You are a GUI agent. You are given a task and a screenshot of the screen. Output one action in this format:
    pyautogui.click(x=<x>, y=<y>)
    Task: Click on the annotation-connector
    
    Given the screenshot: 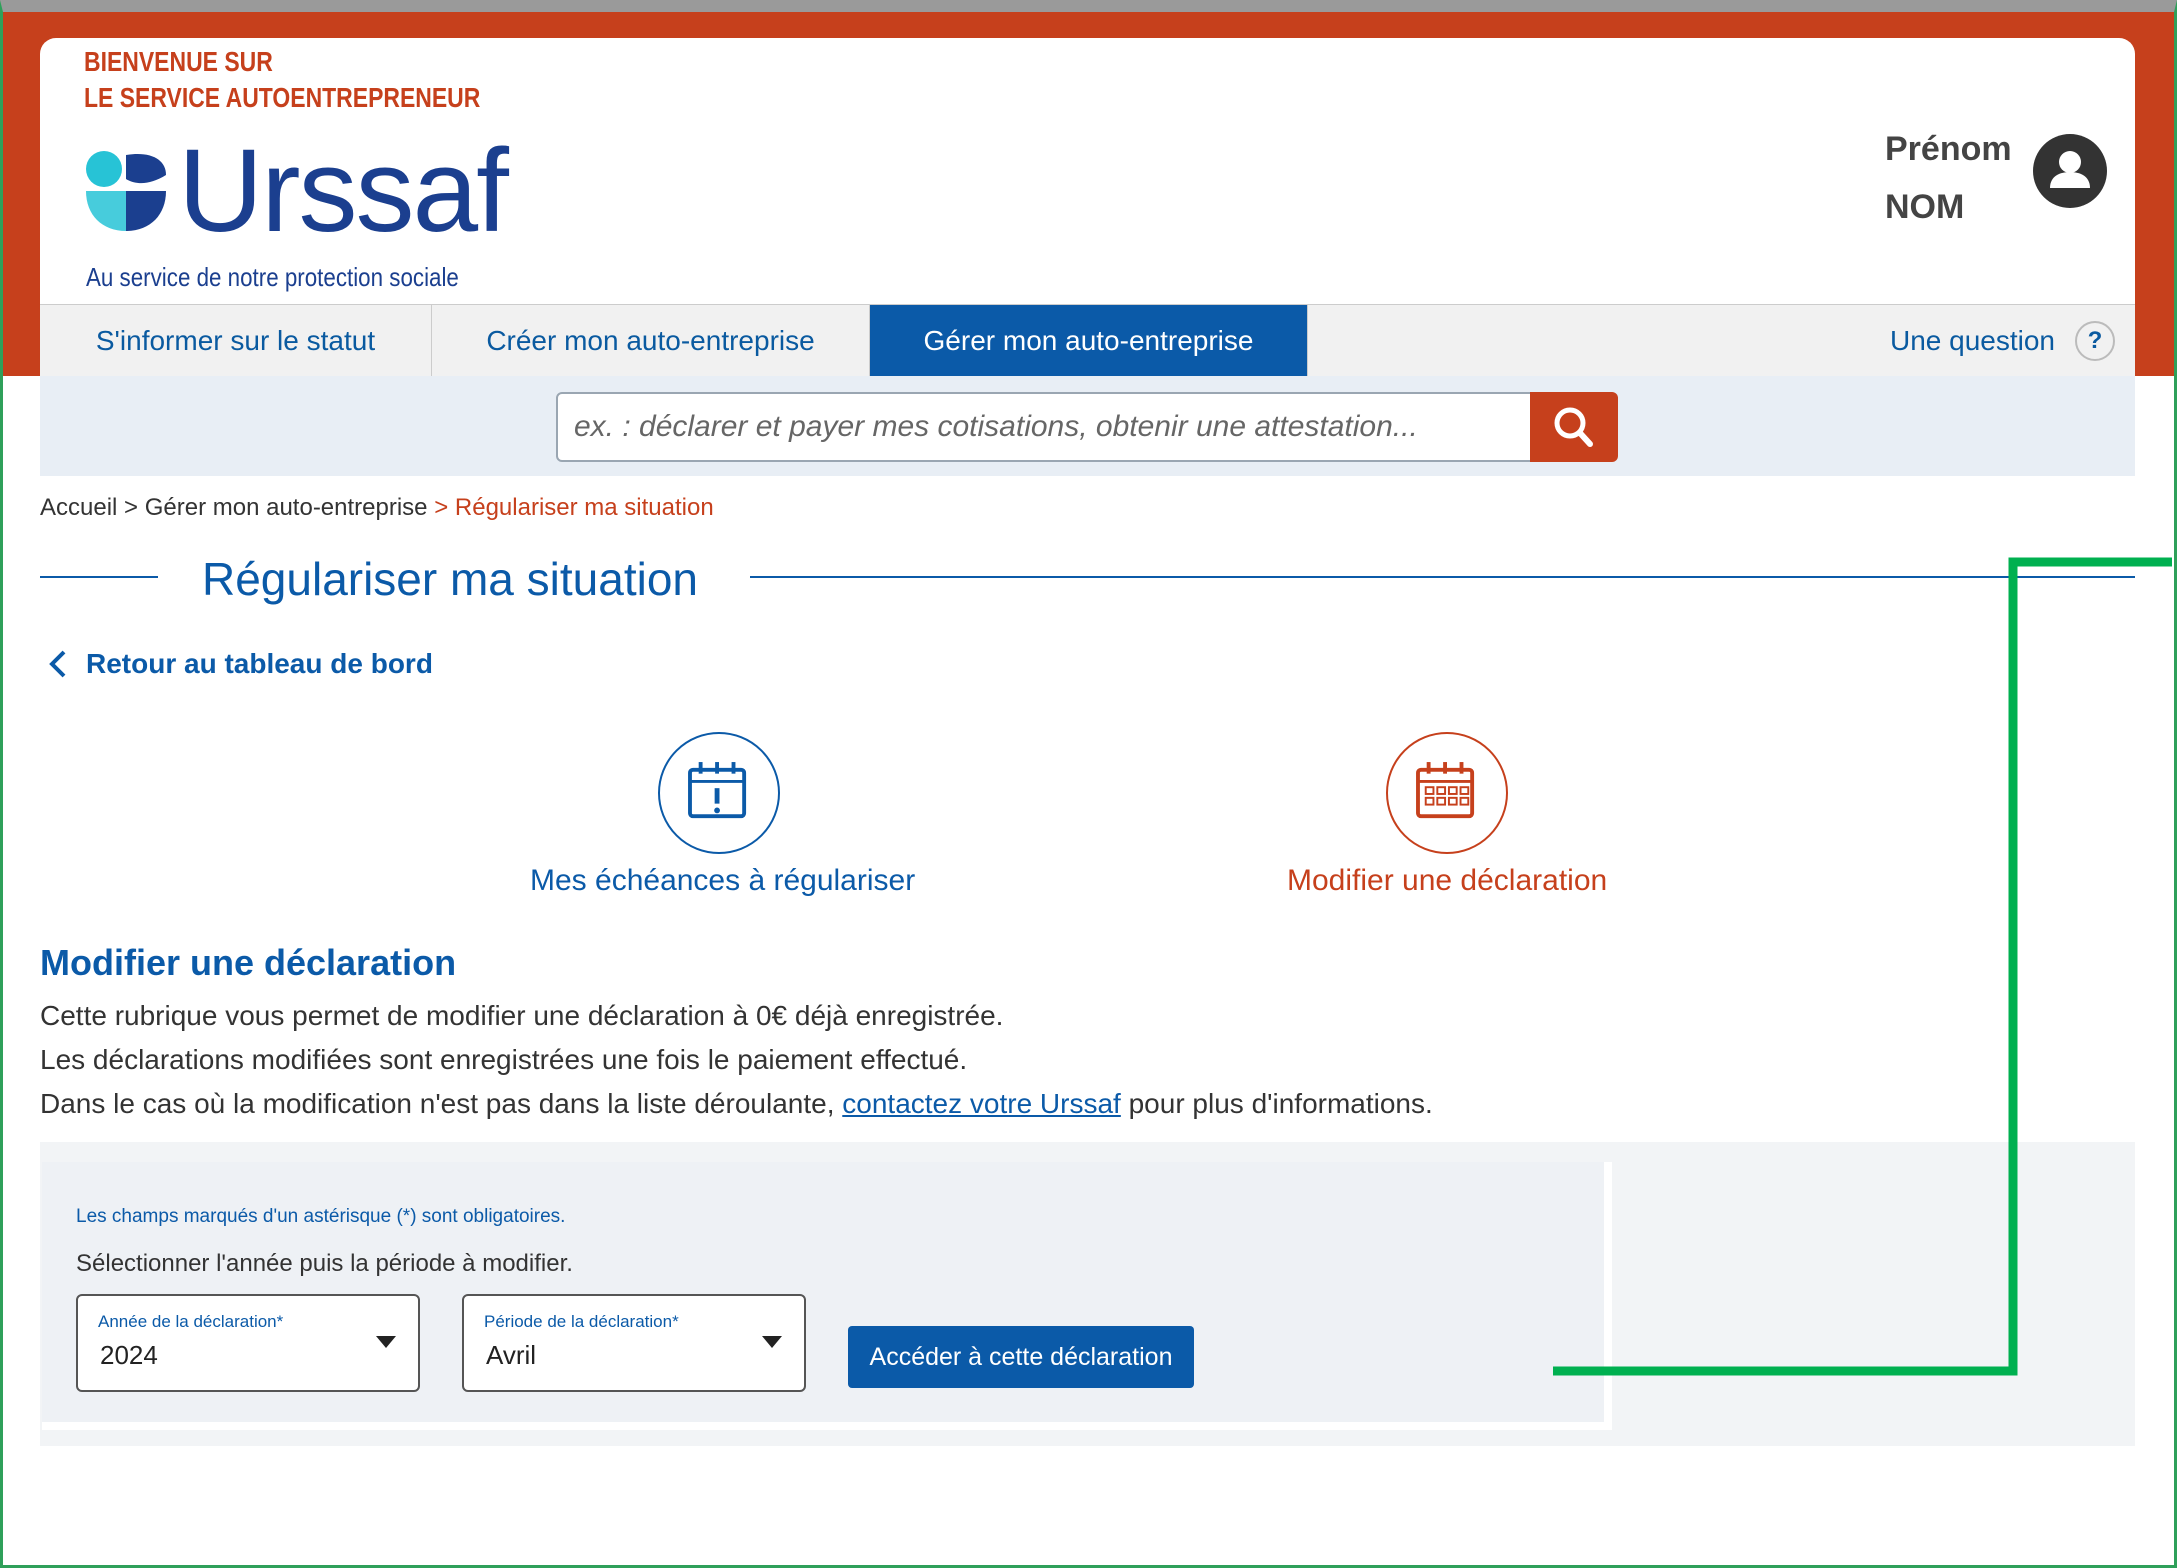 What is the action you would take?
    pyautogui.click(x=1862, y=966)
    